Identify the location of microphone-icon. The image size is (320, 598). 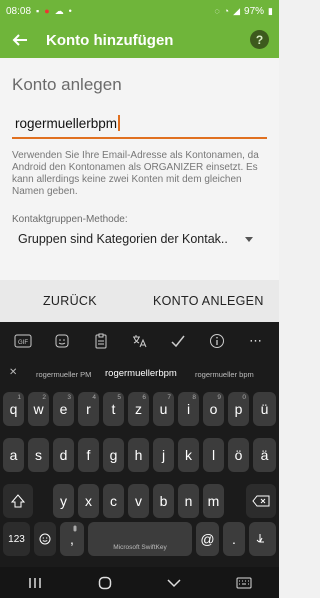
(75, 528).